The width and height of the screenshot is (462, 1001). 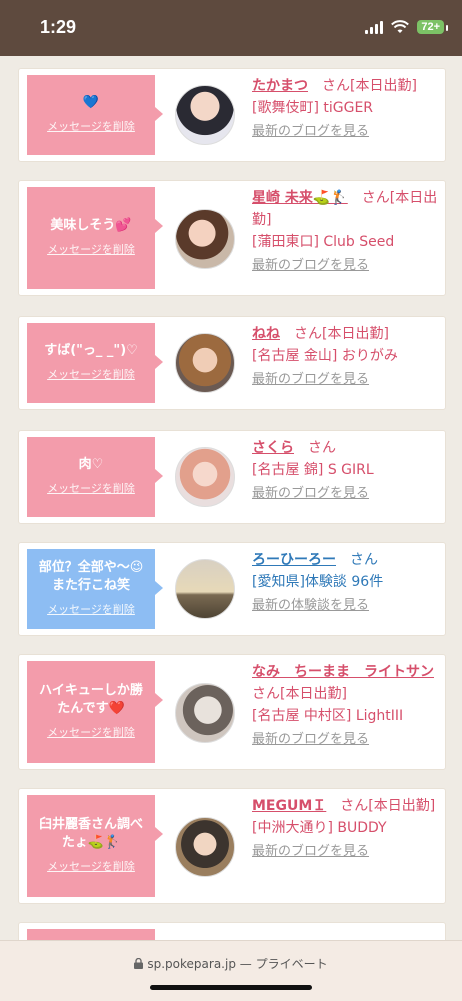 I want to click on browser-address-bar: sp.pokepara.jp — プライベート, so click(x=231, y=970).